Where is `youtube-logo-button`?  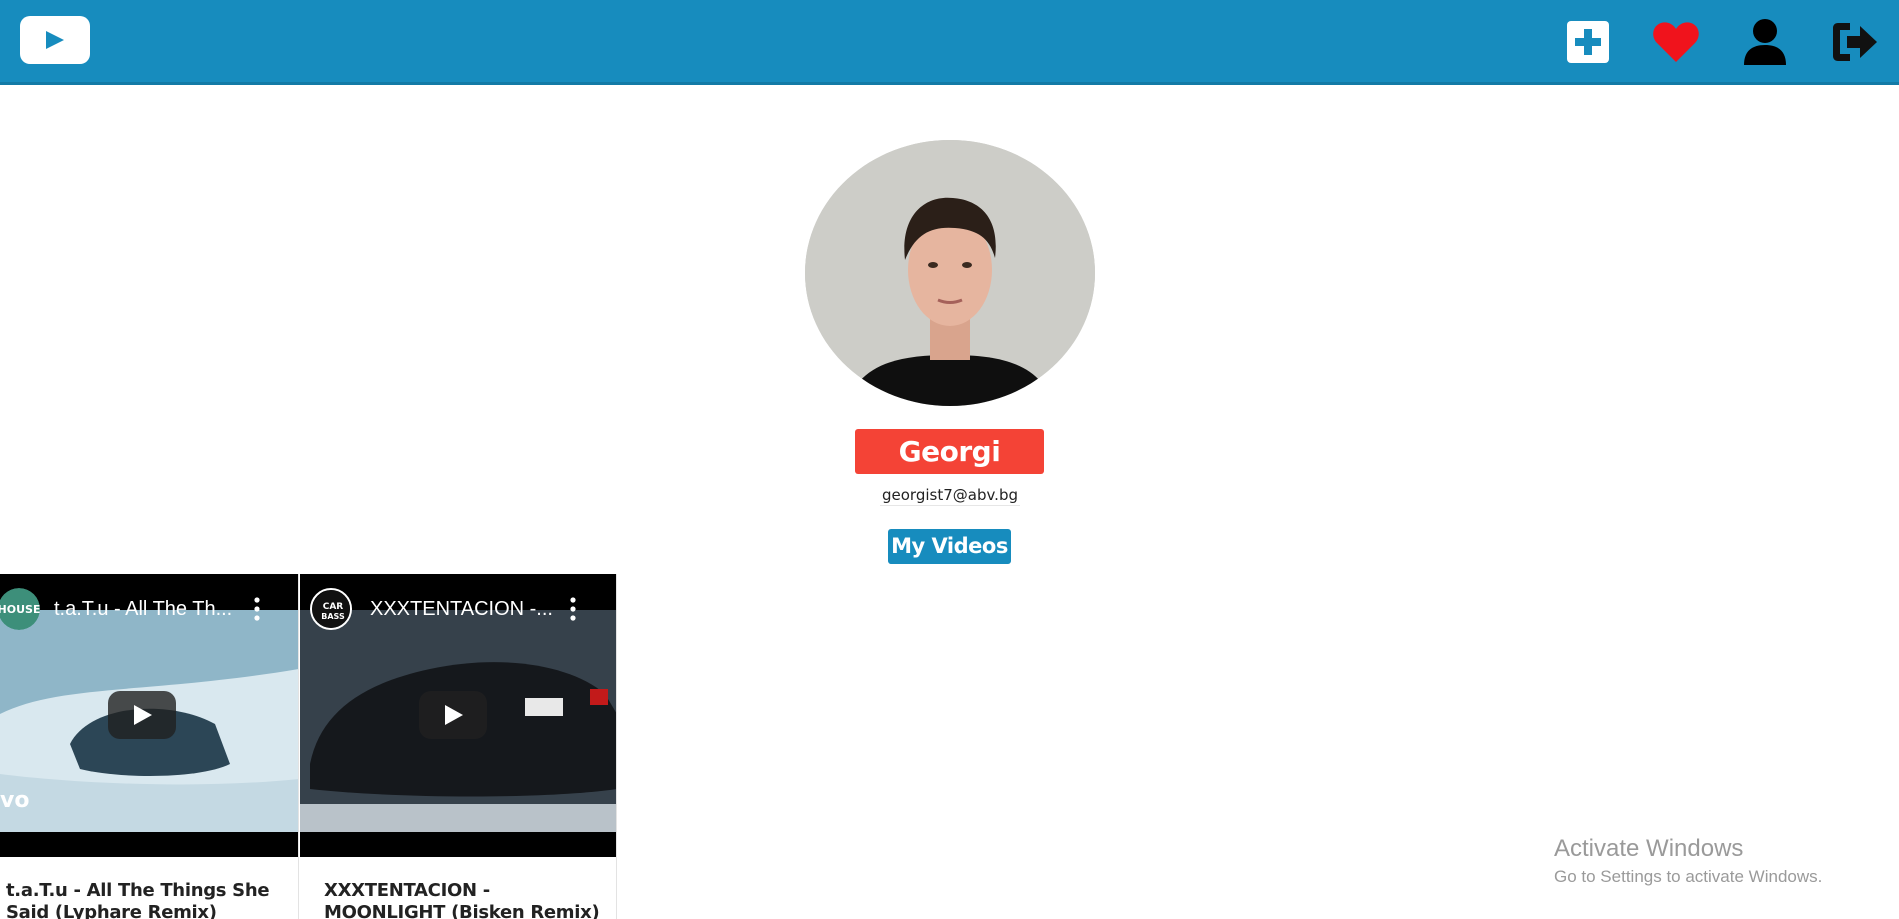 youtube-logo-button is located at coordinates (55, 40).